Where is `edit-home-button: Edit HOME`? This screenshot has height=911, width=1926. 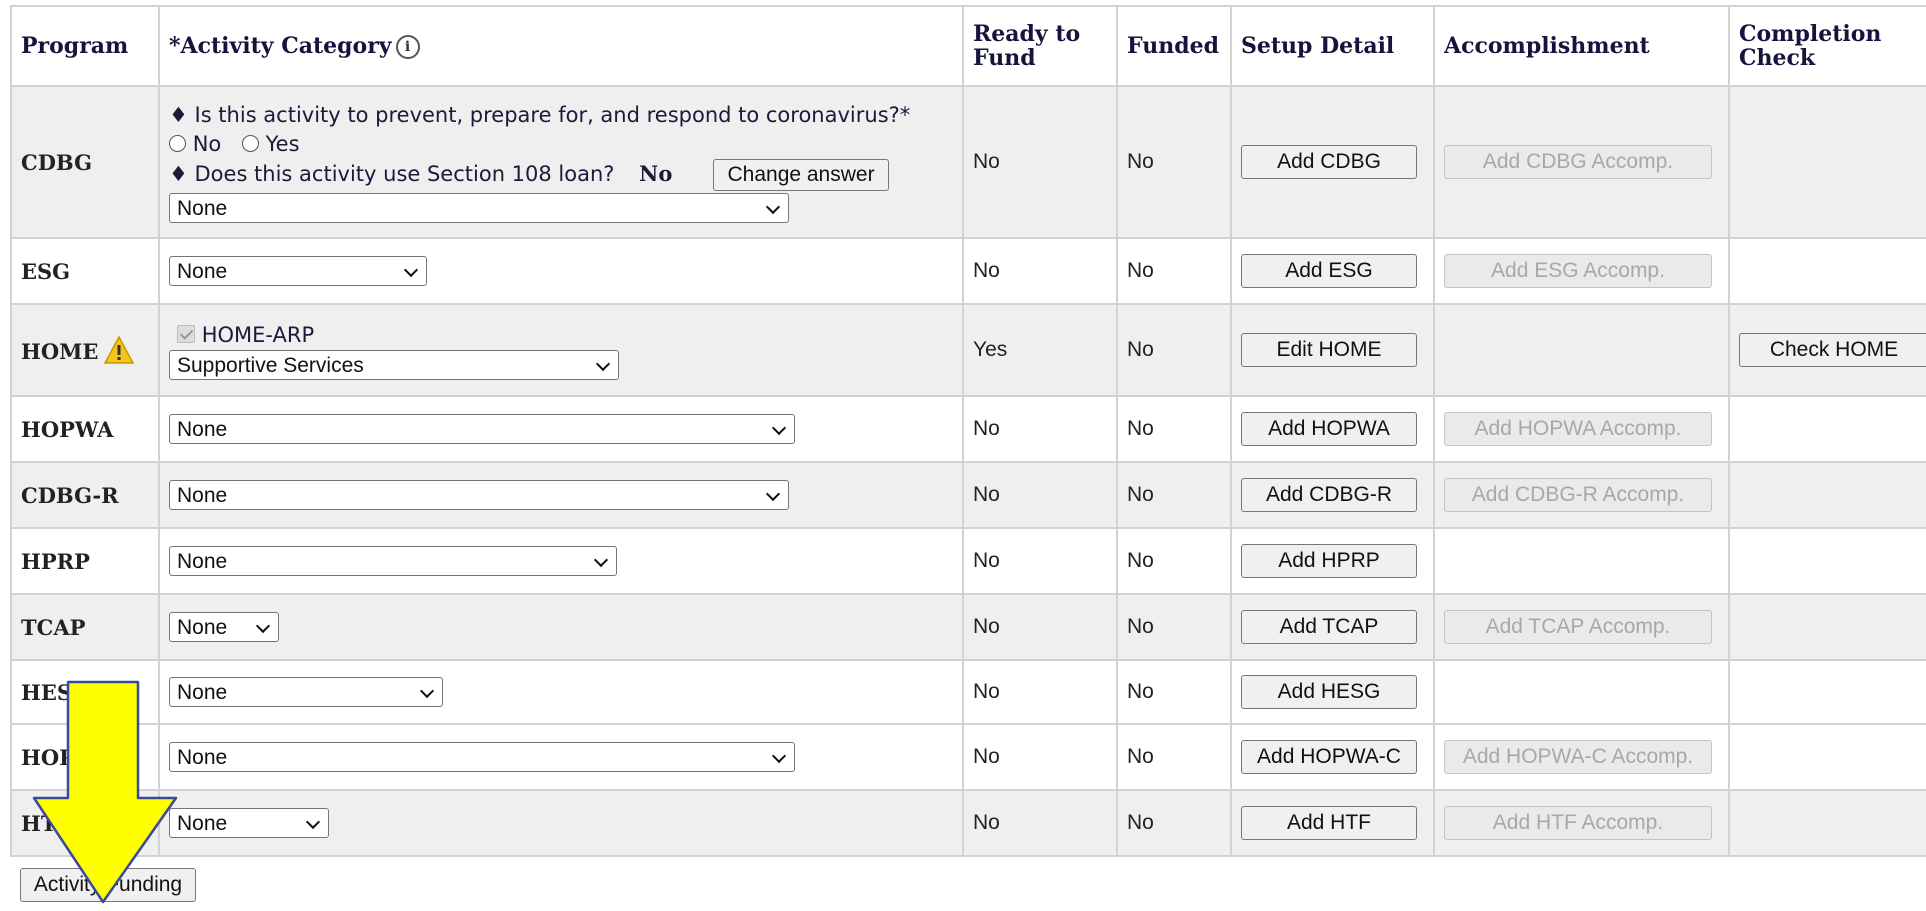 edit-home-button: Edit HOME is located at coordinates (1329, 350).